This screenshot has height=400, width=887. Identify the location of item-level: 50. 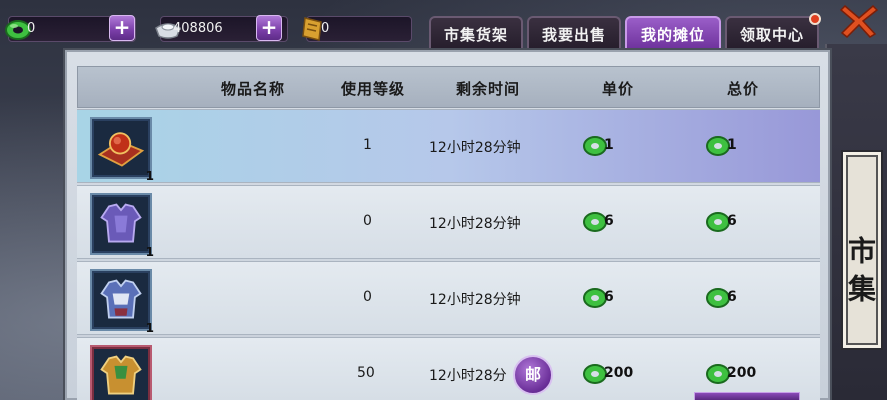
(366, 373).